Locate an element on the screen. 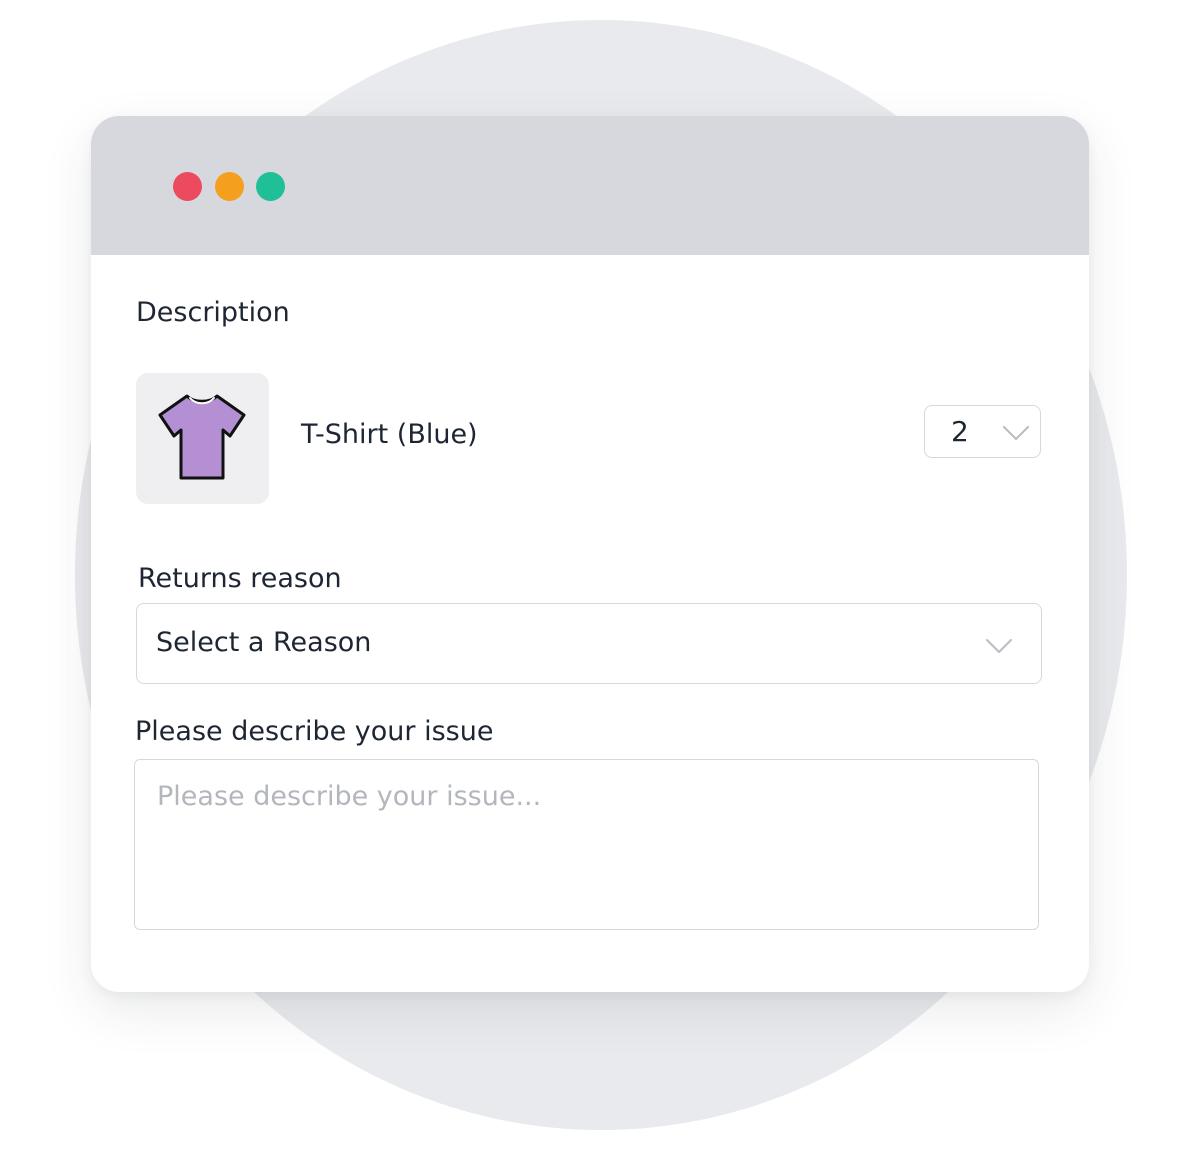 The height and width of the screenshot is (1154, 1202). t-shirt-icon is located at coordinates (202, 437).